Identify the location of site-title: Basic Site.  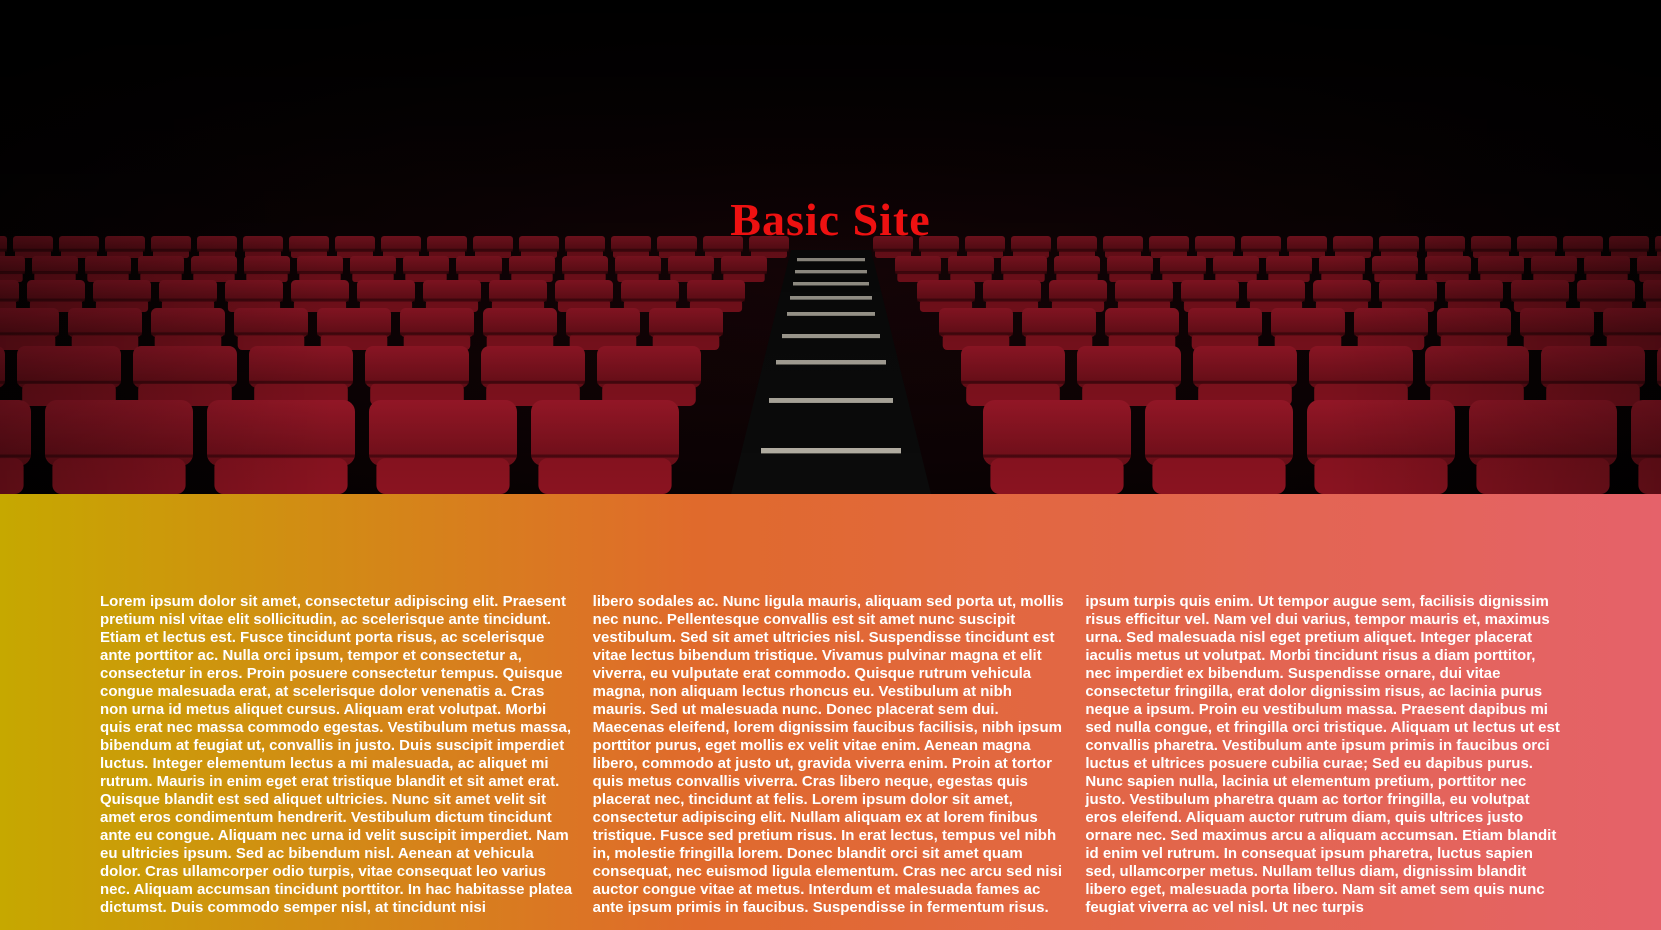
(830, 219).